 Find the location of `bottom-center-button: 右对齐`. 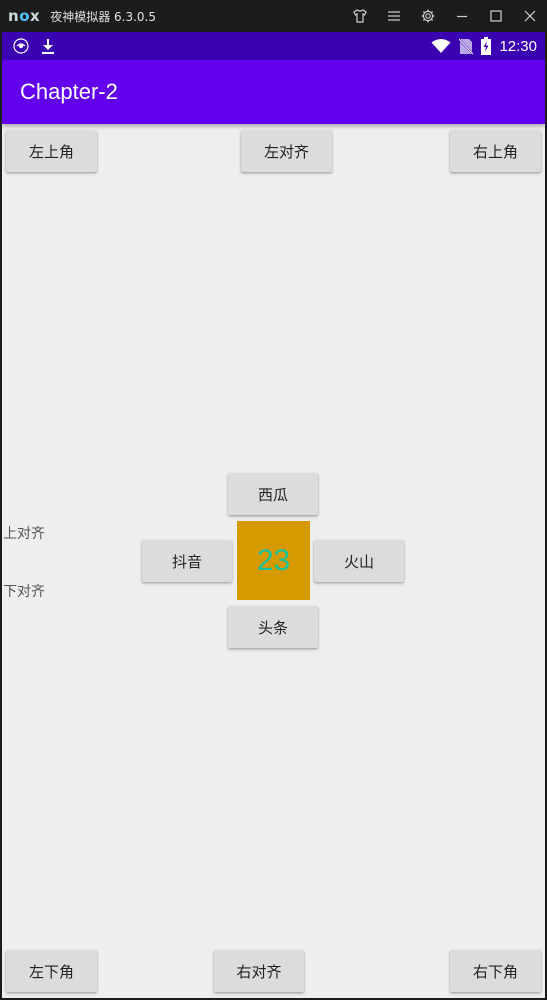

bottom-center-button: 右对齐 is located at coordinates (259, 971).